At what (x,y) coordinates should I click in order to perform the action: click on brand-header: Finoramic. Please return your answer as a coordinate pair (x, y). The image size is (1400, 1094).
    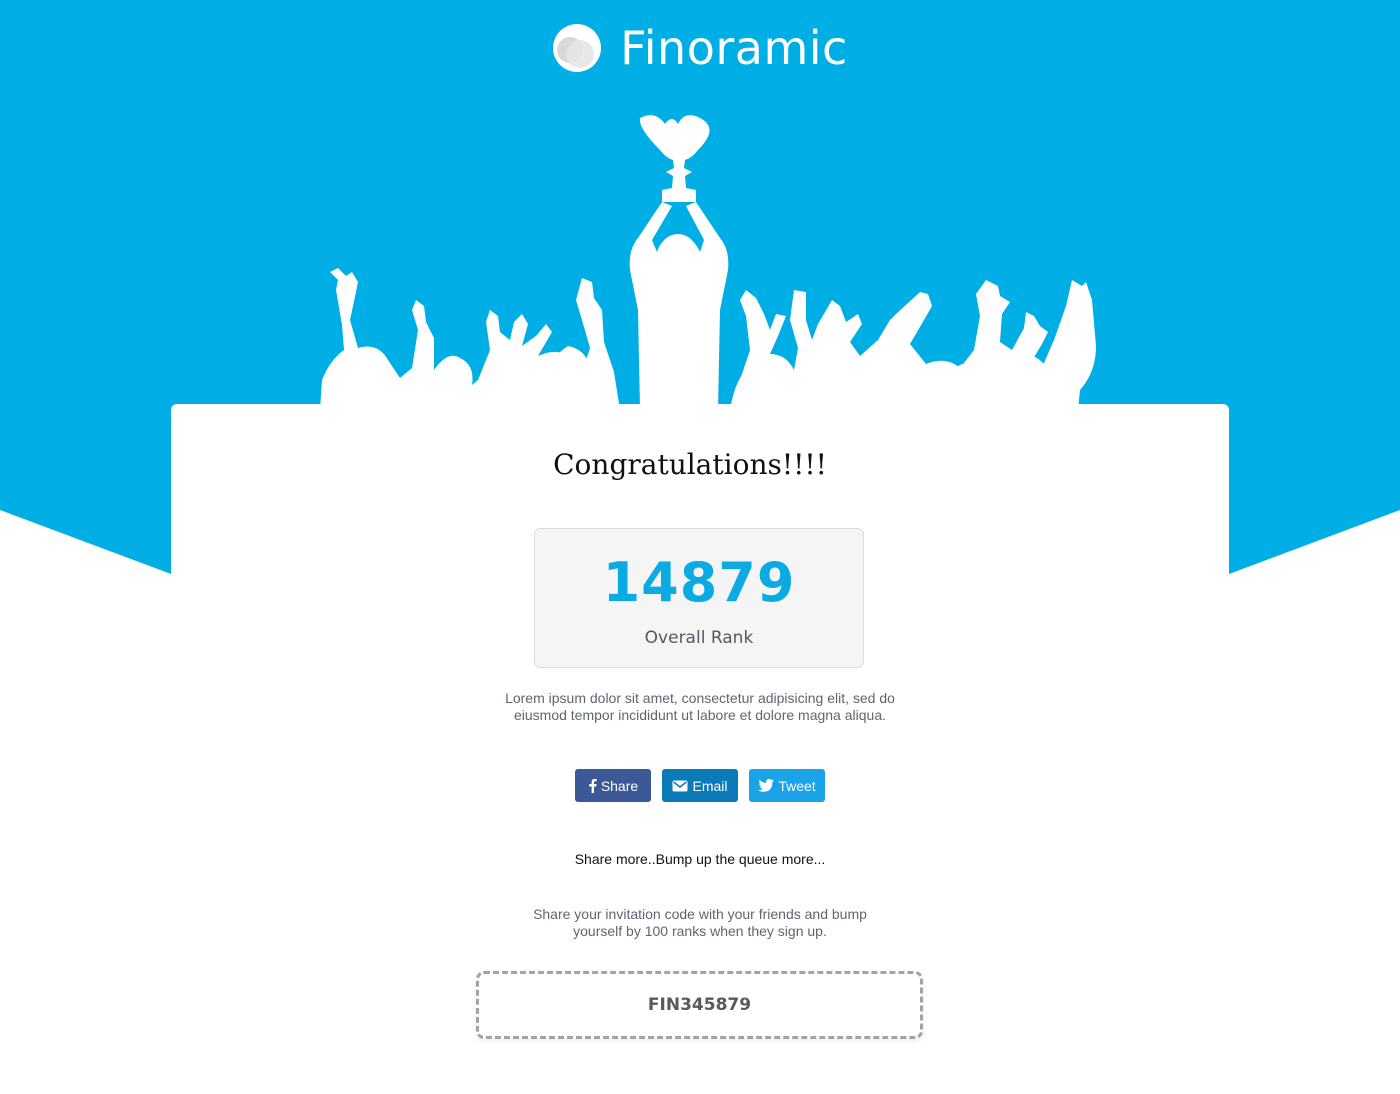
    Looking at the image, I should click on (700, 48).